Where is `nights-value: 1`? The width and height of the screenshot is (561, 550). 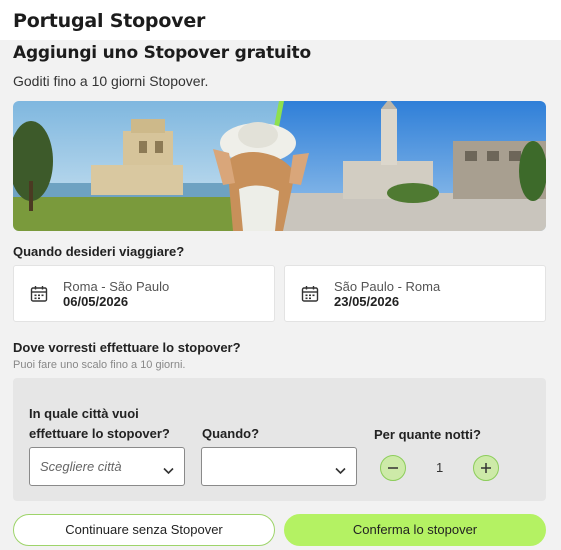
nights-value: 1 is located at coordinates (440, 467).